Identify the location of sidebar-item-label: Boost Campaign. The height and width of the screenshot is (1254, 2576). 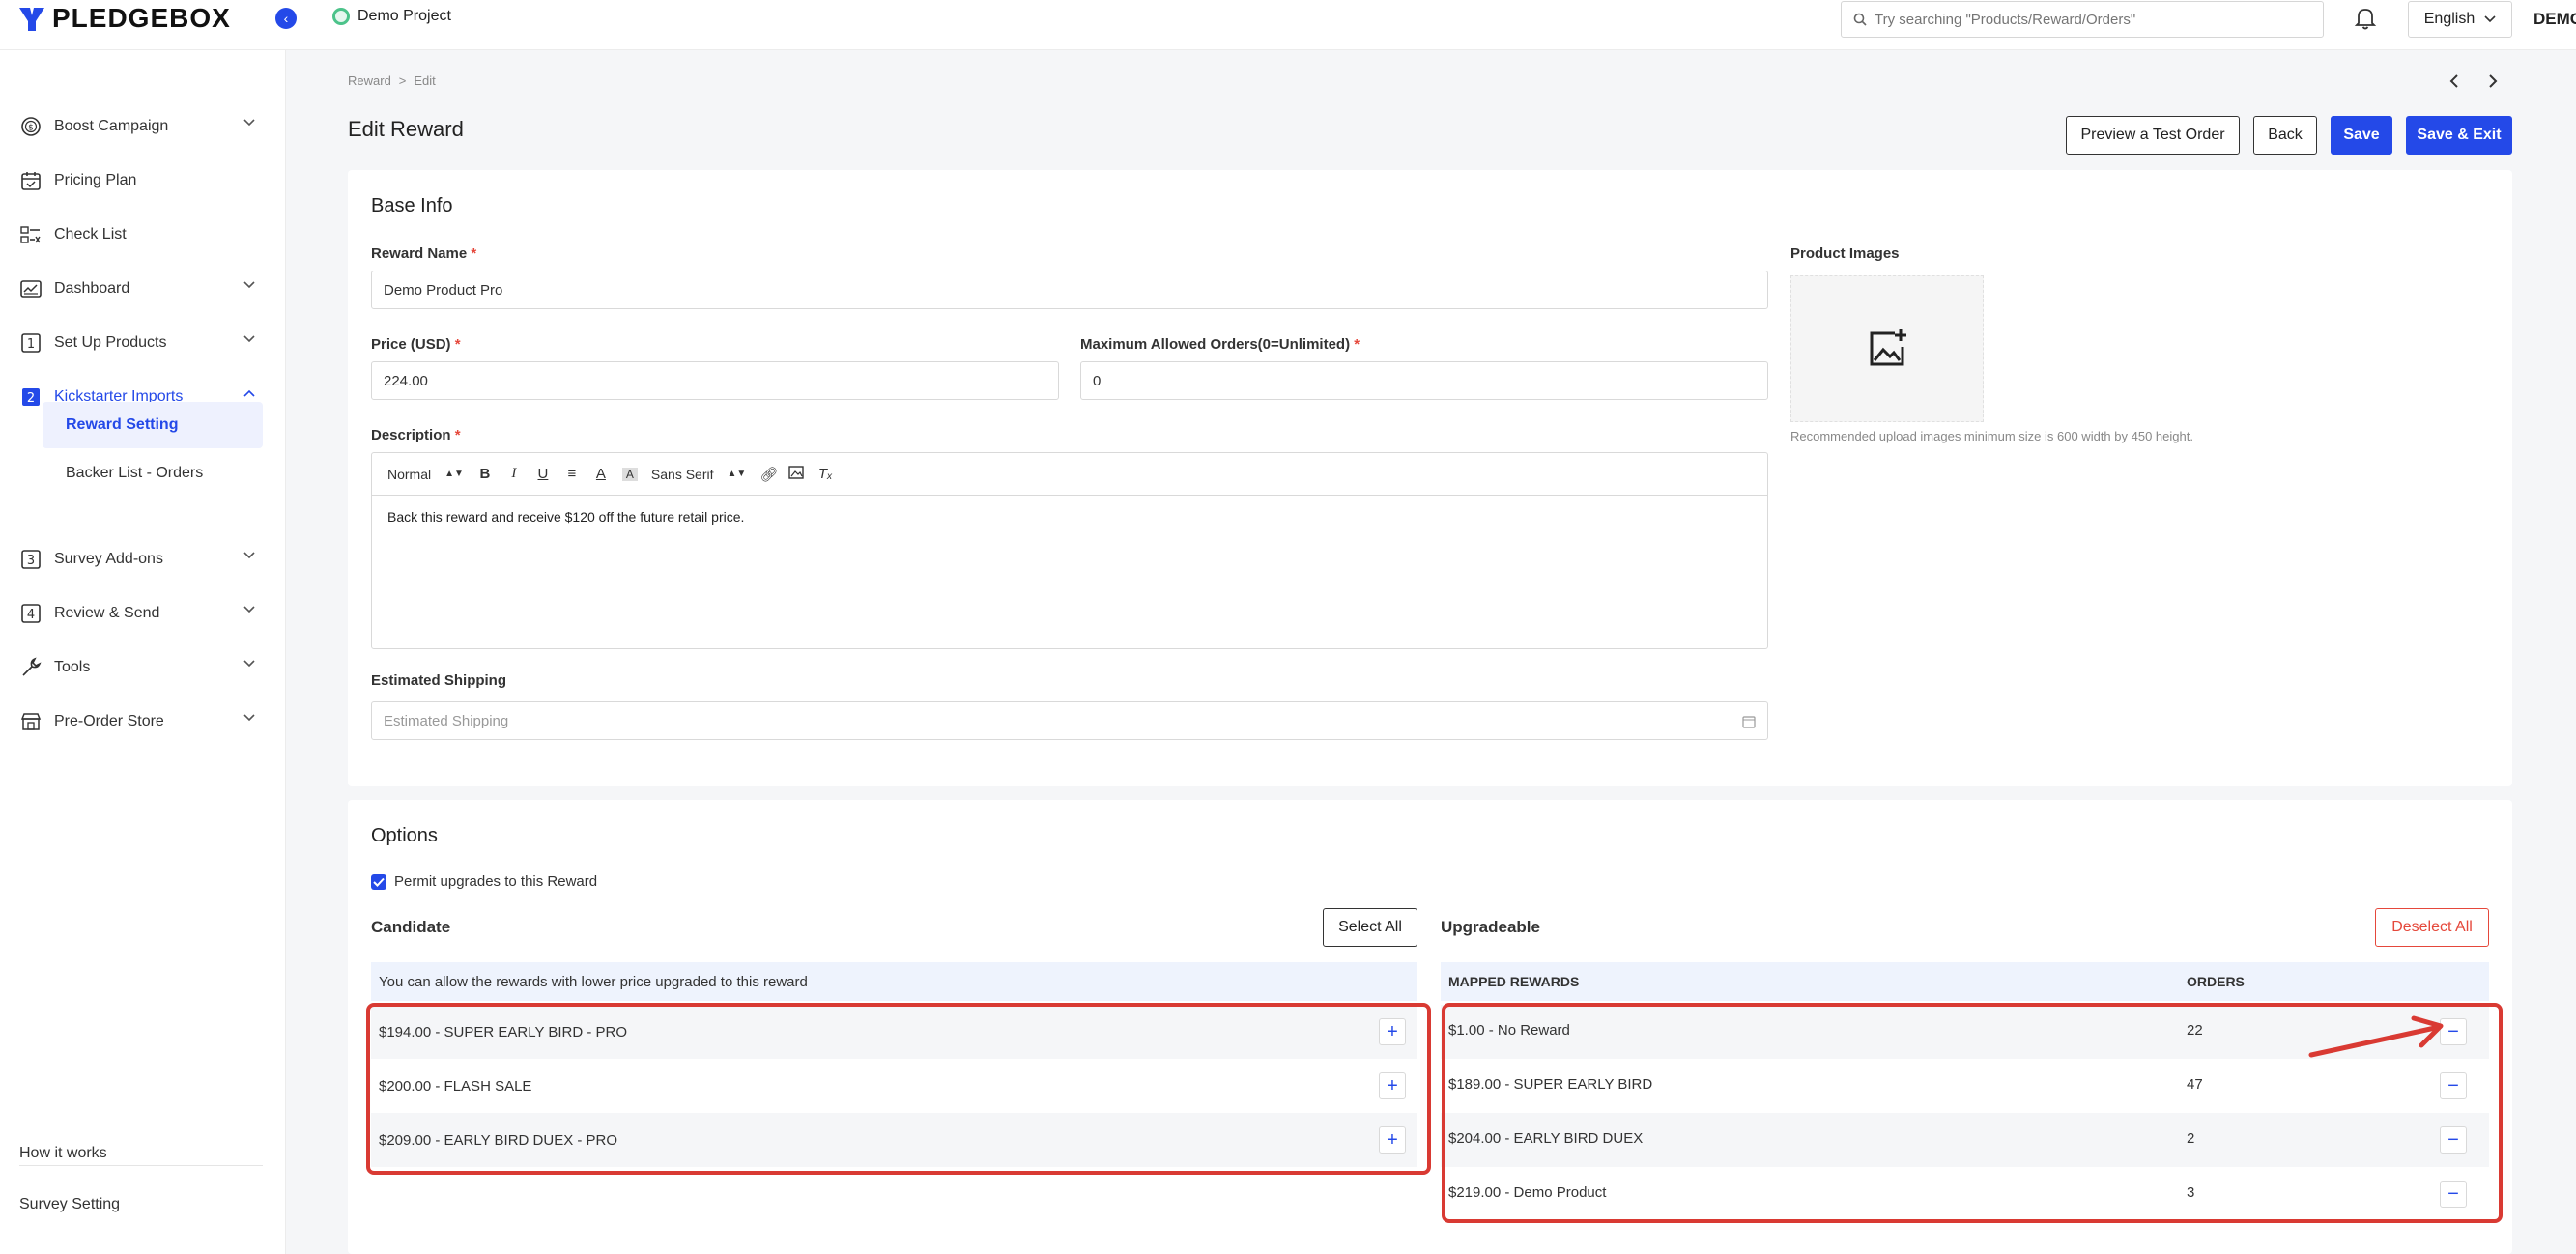
(112, 126).